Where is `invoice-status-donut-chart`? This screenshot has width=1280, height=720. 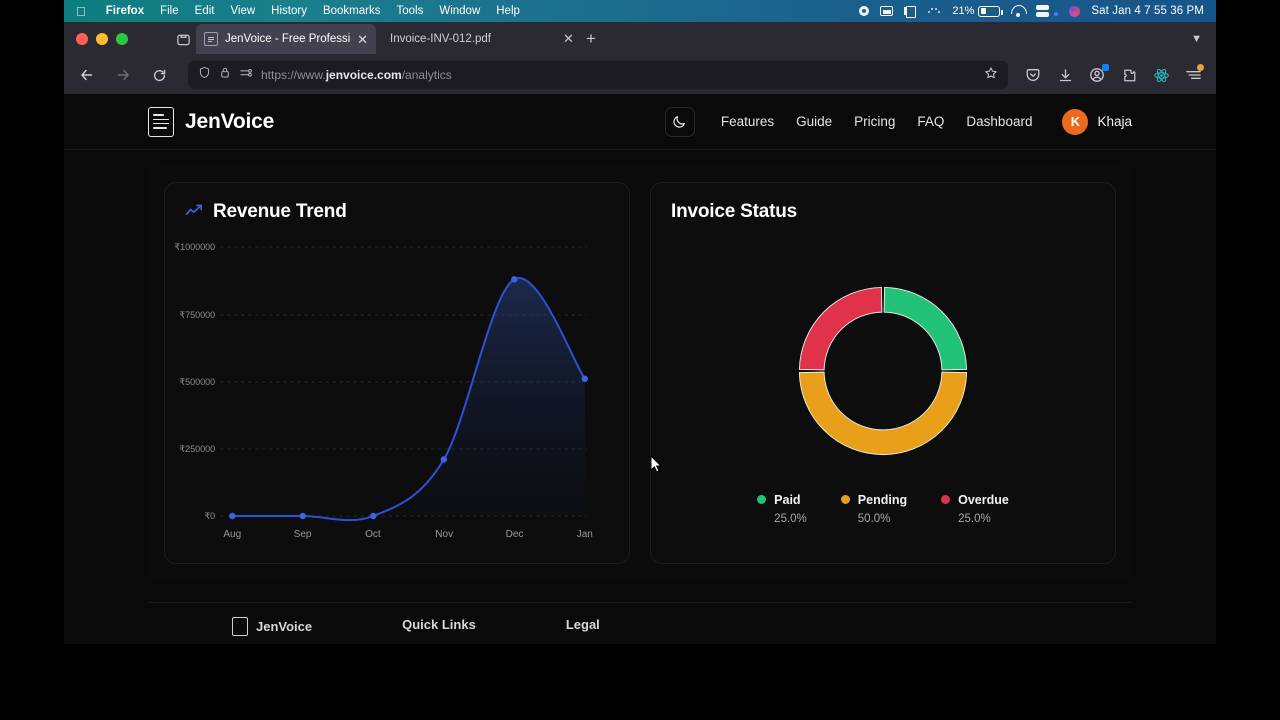
invoice-status-donut-chart is located at coordinates (883, 371).